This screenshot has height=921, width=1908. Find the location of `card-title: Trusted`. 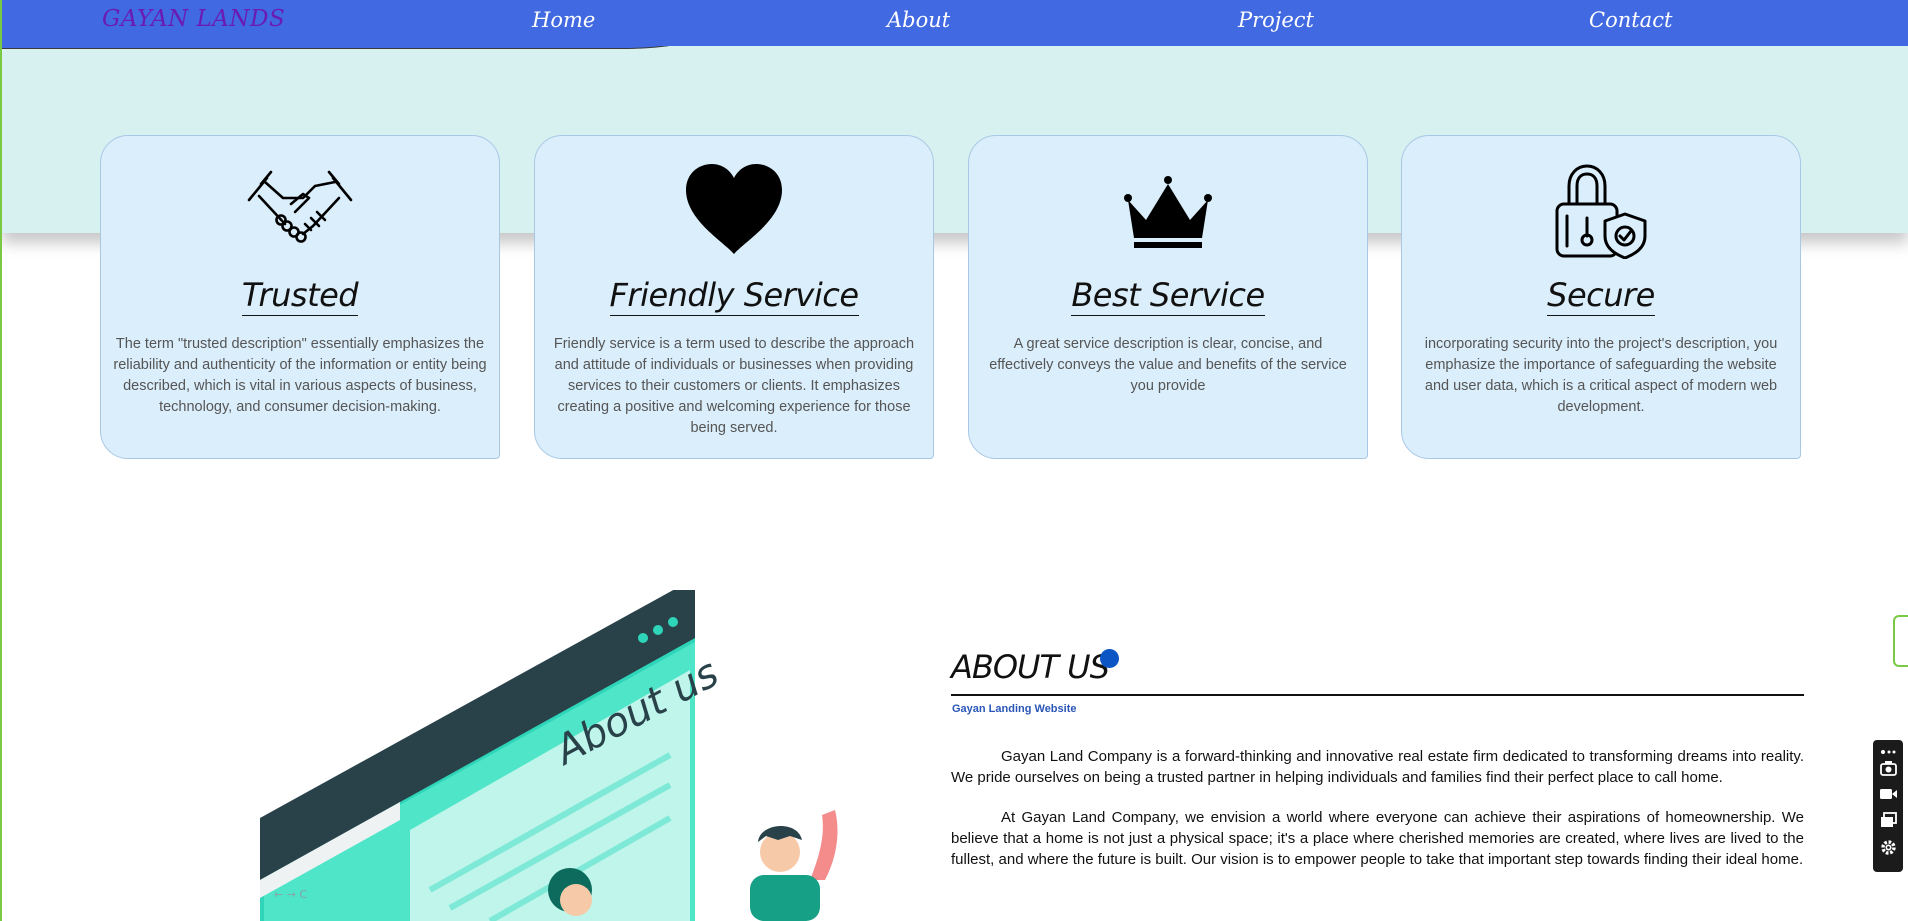

card-title: Trusted is located at coordinates (300, 296).